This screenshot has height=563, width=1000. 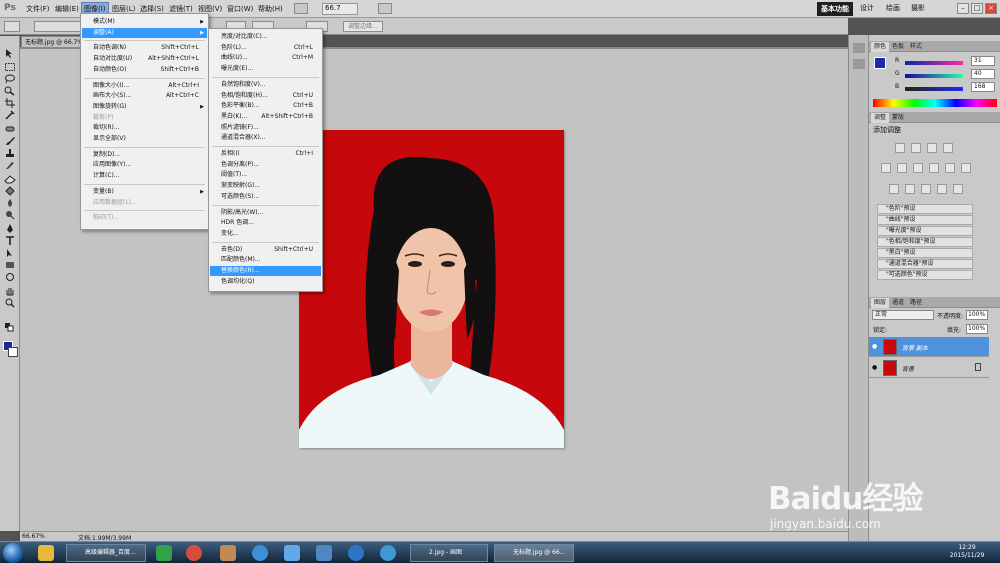 What do you see at coordinates (958, 189) in the screenshot?
I see `selective-color-icon` at bounding box center [958, 189].